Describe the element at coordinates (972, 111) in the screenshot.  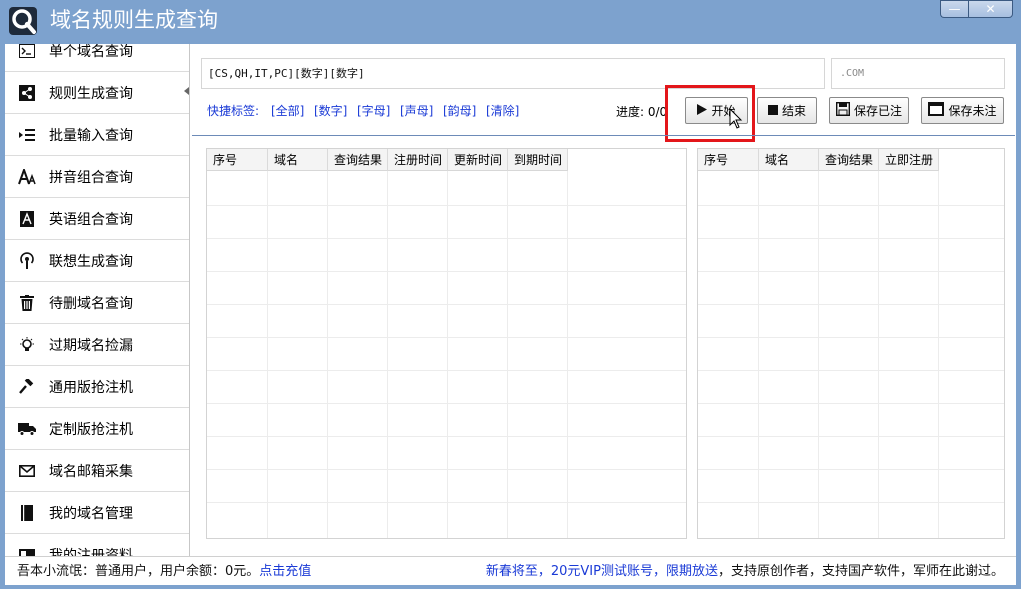
I see `save-unregistered-label: 保存未注` at that location.